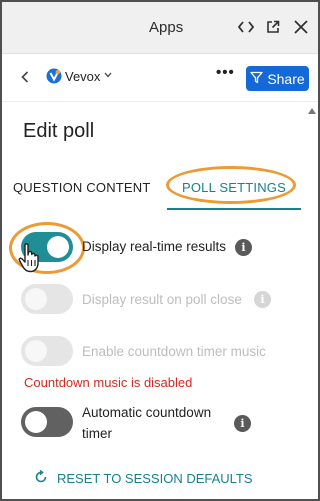  What do you see at coordinates (225, 72) in the screenshot?
I see `more-options-button: •••` at bounding box center [225, 72].